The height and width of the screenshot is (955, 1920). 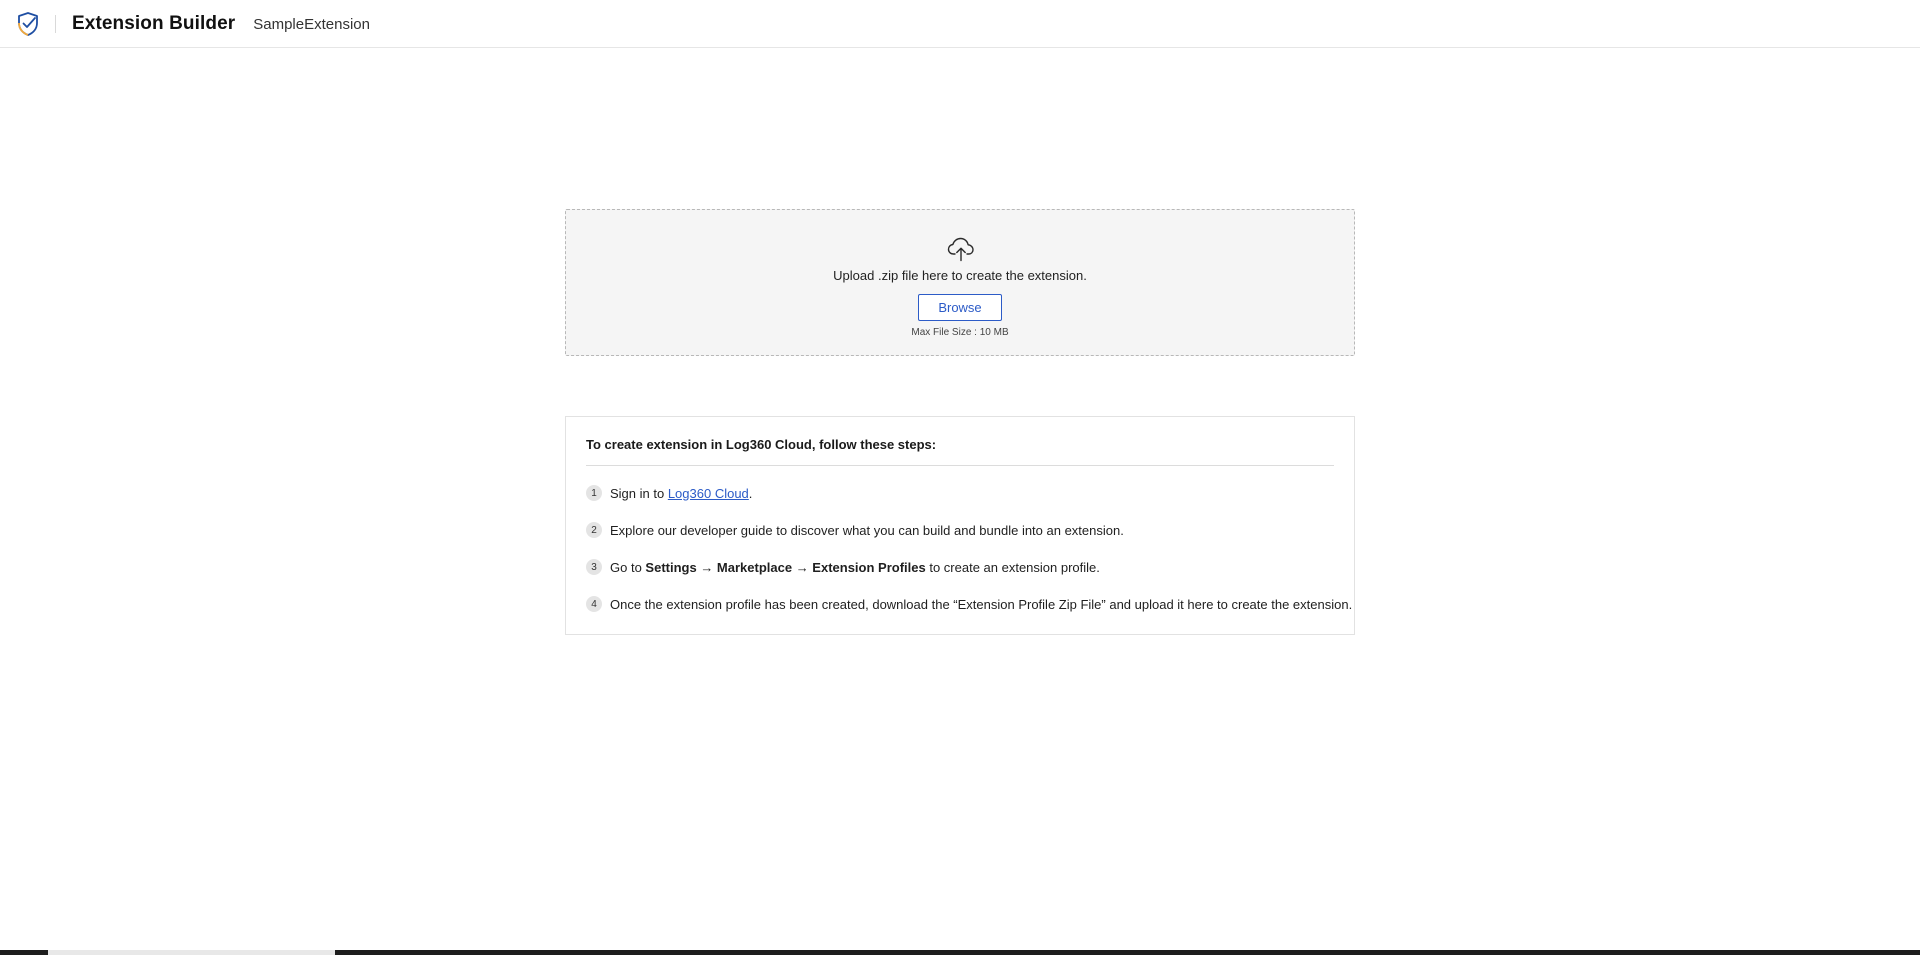 What do you see at coordinates (960, 307) in the screenshot?
I see `browse-button: Browse` at bounding box center [960, 307].